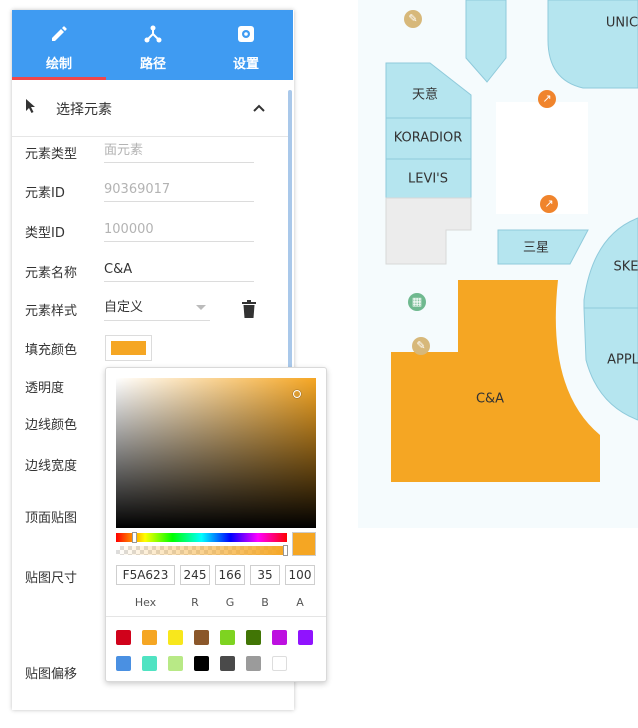  Describe the element at coordinates (51, 154) in the screenshot. I see `element-type-label: 元素类型` at that location.